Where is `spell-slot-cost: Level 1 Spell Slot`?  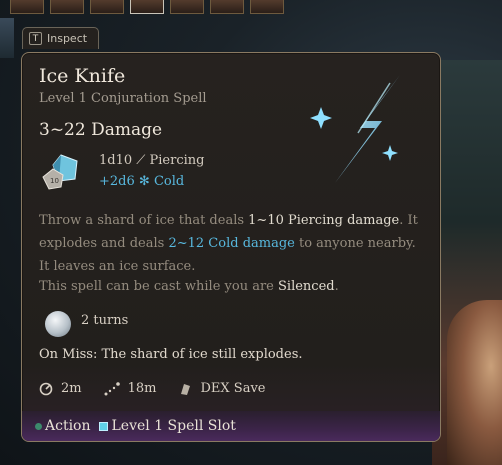
spell-slot-cost: Level 1 Spell Slot is located at coordinates (167, 426).